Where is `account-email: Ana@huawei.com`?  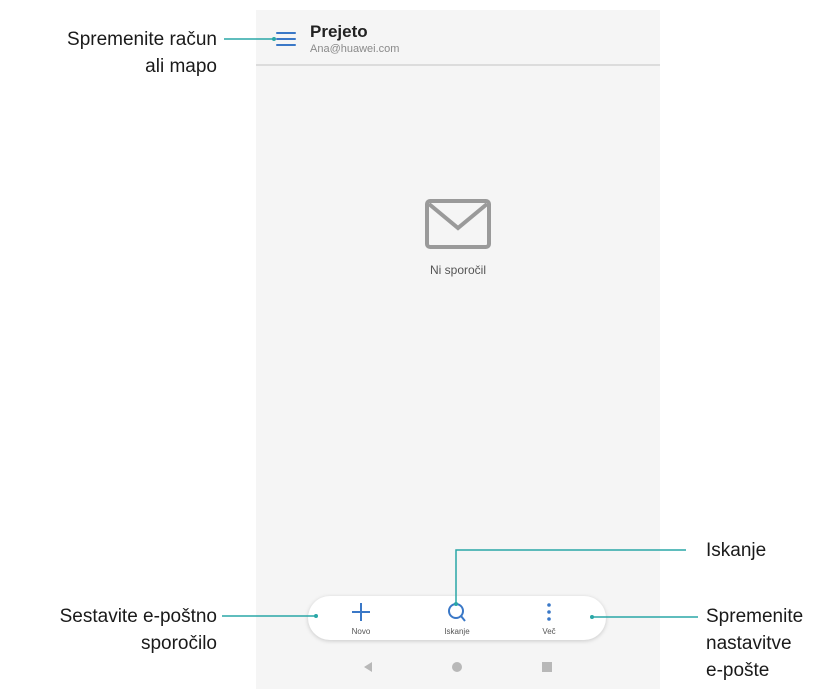 account-email: Ana@huawei.com is located at coordinates (355, 49).